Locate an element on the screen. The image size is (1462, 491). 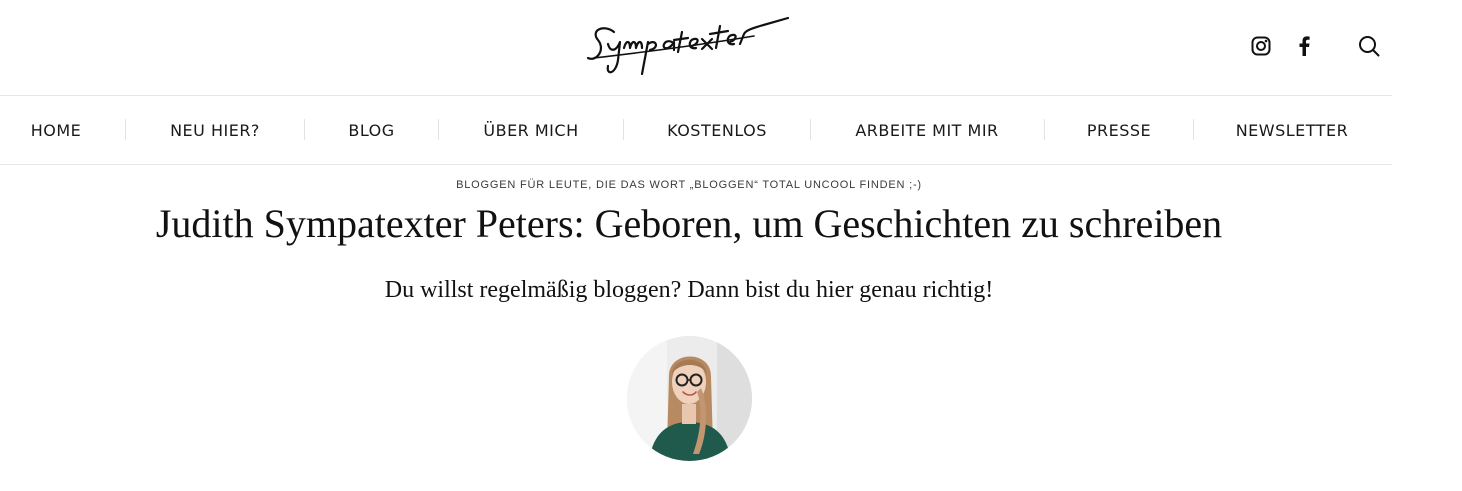
nav-item-presse: PRESSE is located at coordinates (1119, 130).